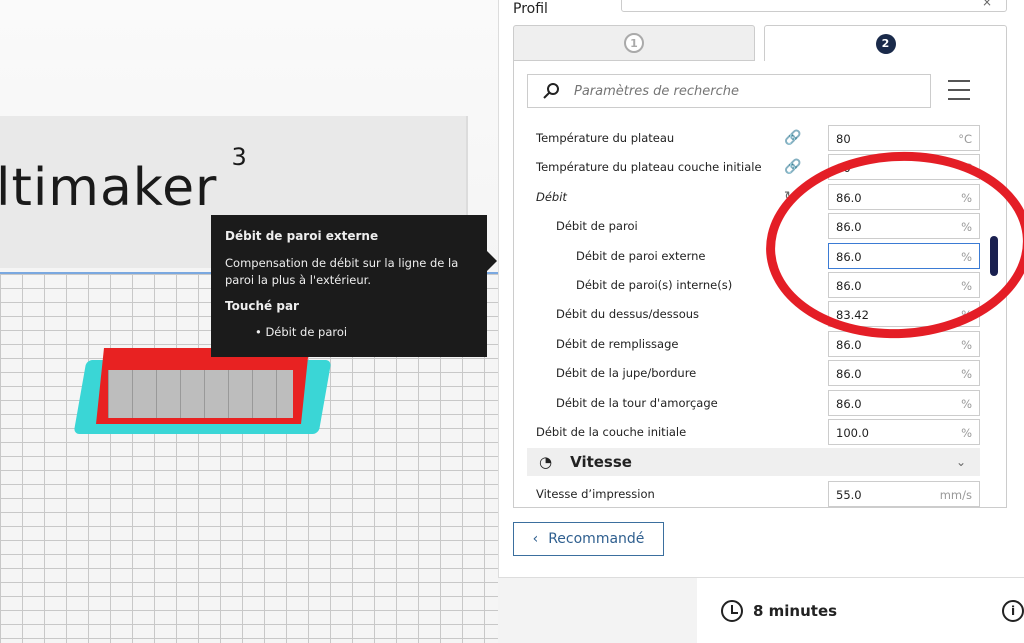 This screenshot has width=1024, height=643. Describe the element at coordinates (551, 196) in the screenshot. I see `setting-label: Débit` at that location.